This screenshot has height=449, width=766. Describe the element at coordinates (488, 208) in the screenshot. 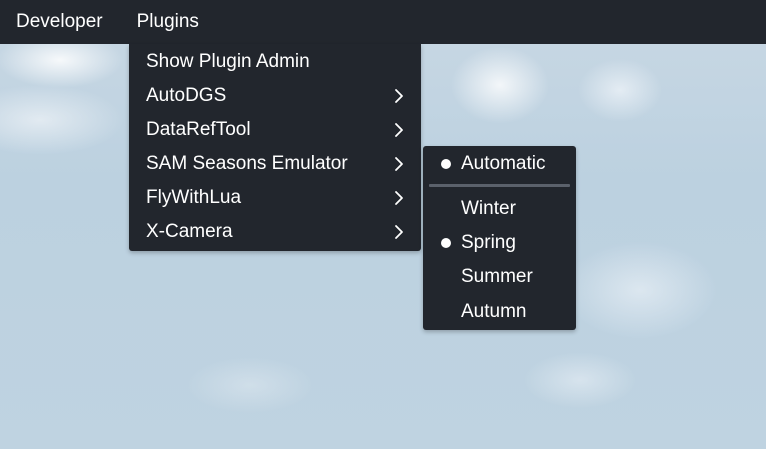

I see `season-item-label: Winter` at that location.